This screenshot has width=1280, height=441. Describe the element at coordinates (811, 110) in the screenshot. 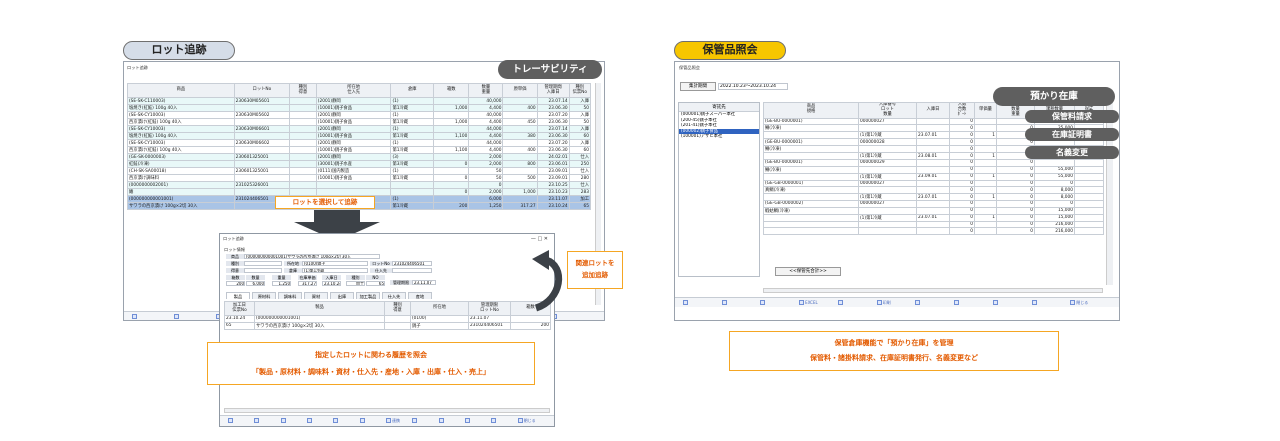

I see `column-header: 商品 規格` at that location.